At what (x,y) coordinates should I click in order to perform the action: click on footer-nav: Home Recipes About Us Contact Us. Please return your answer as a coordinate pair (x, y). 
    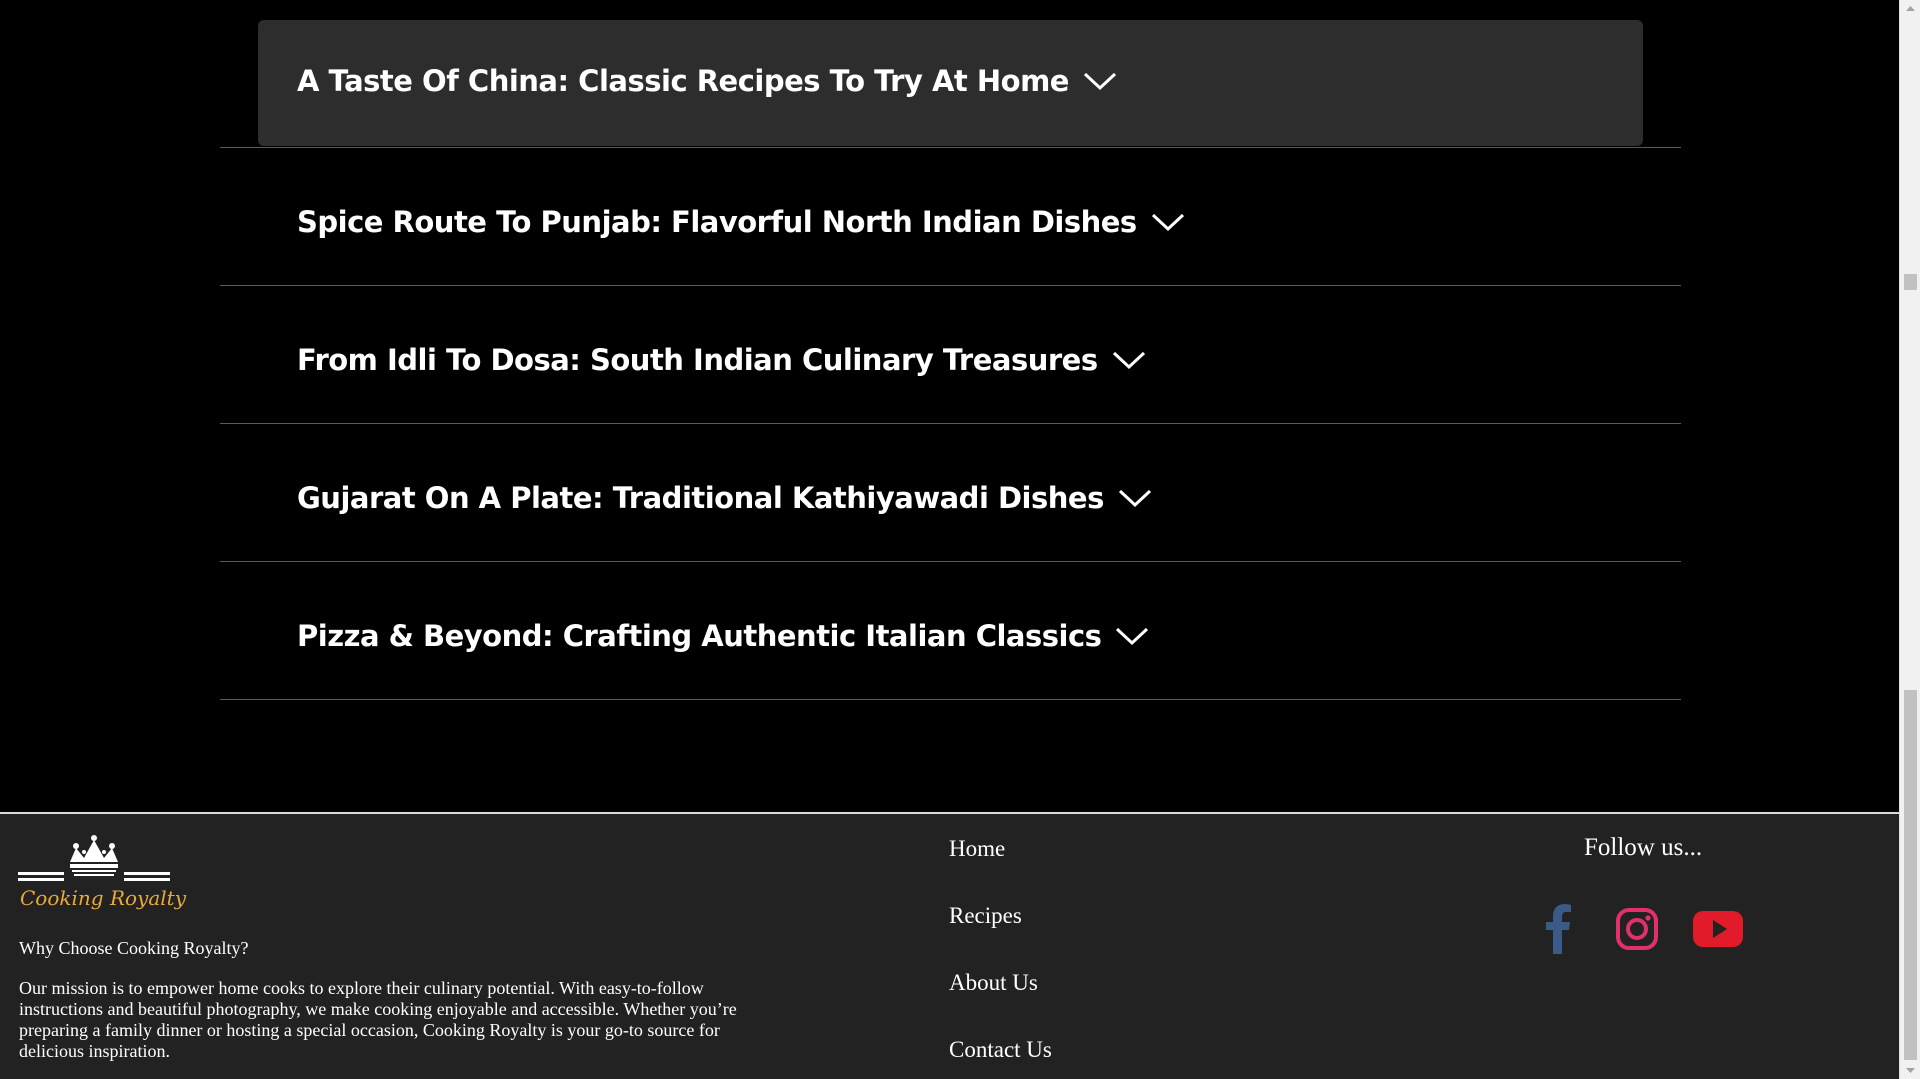
    Looking at the image, I should click on (1000, 956).